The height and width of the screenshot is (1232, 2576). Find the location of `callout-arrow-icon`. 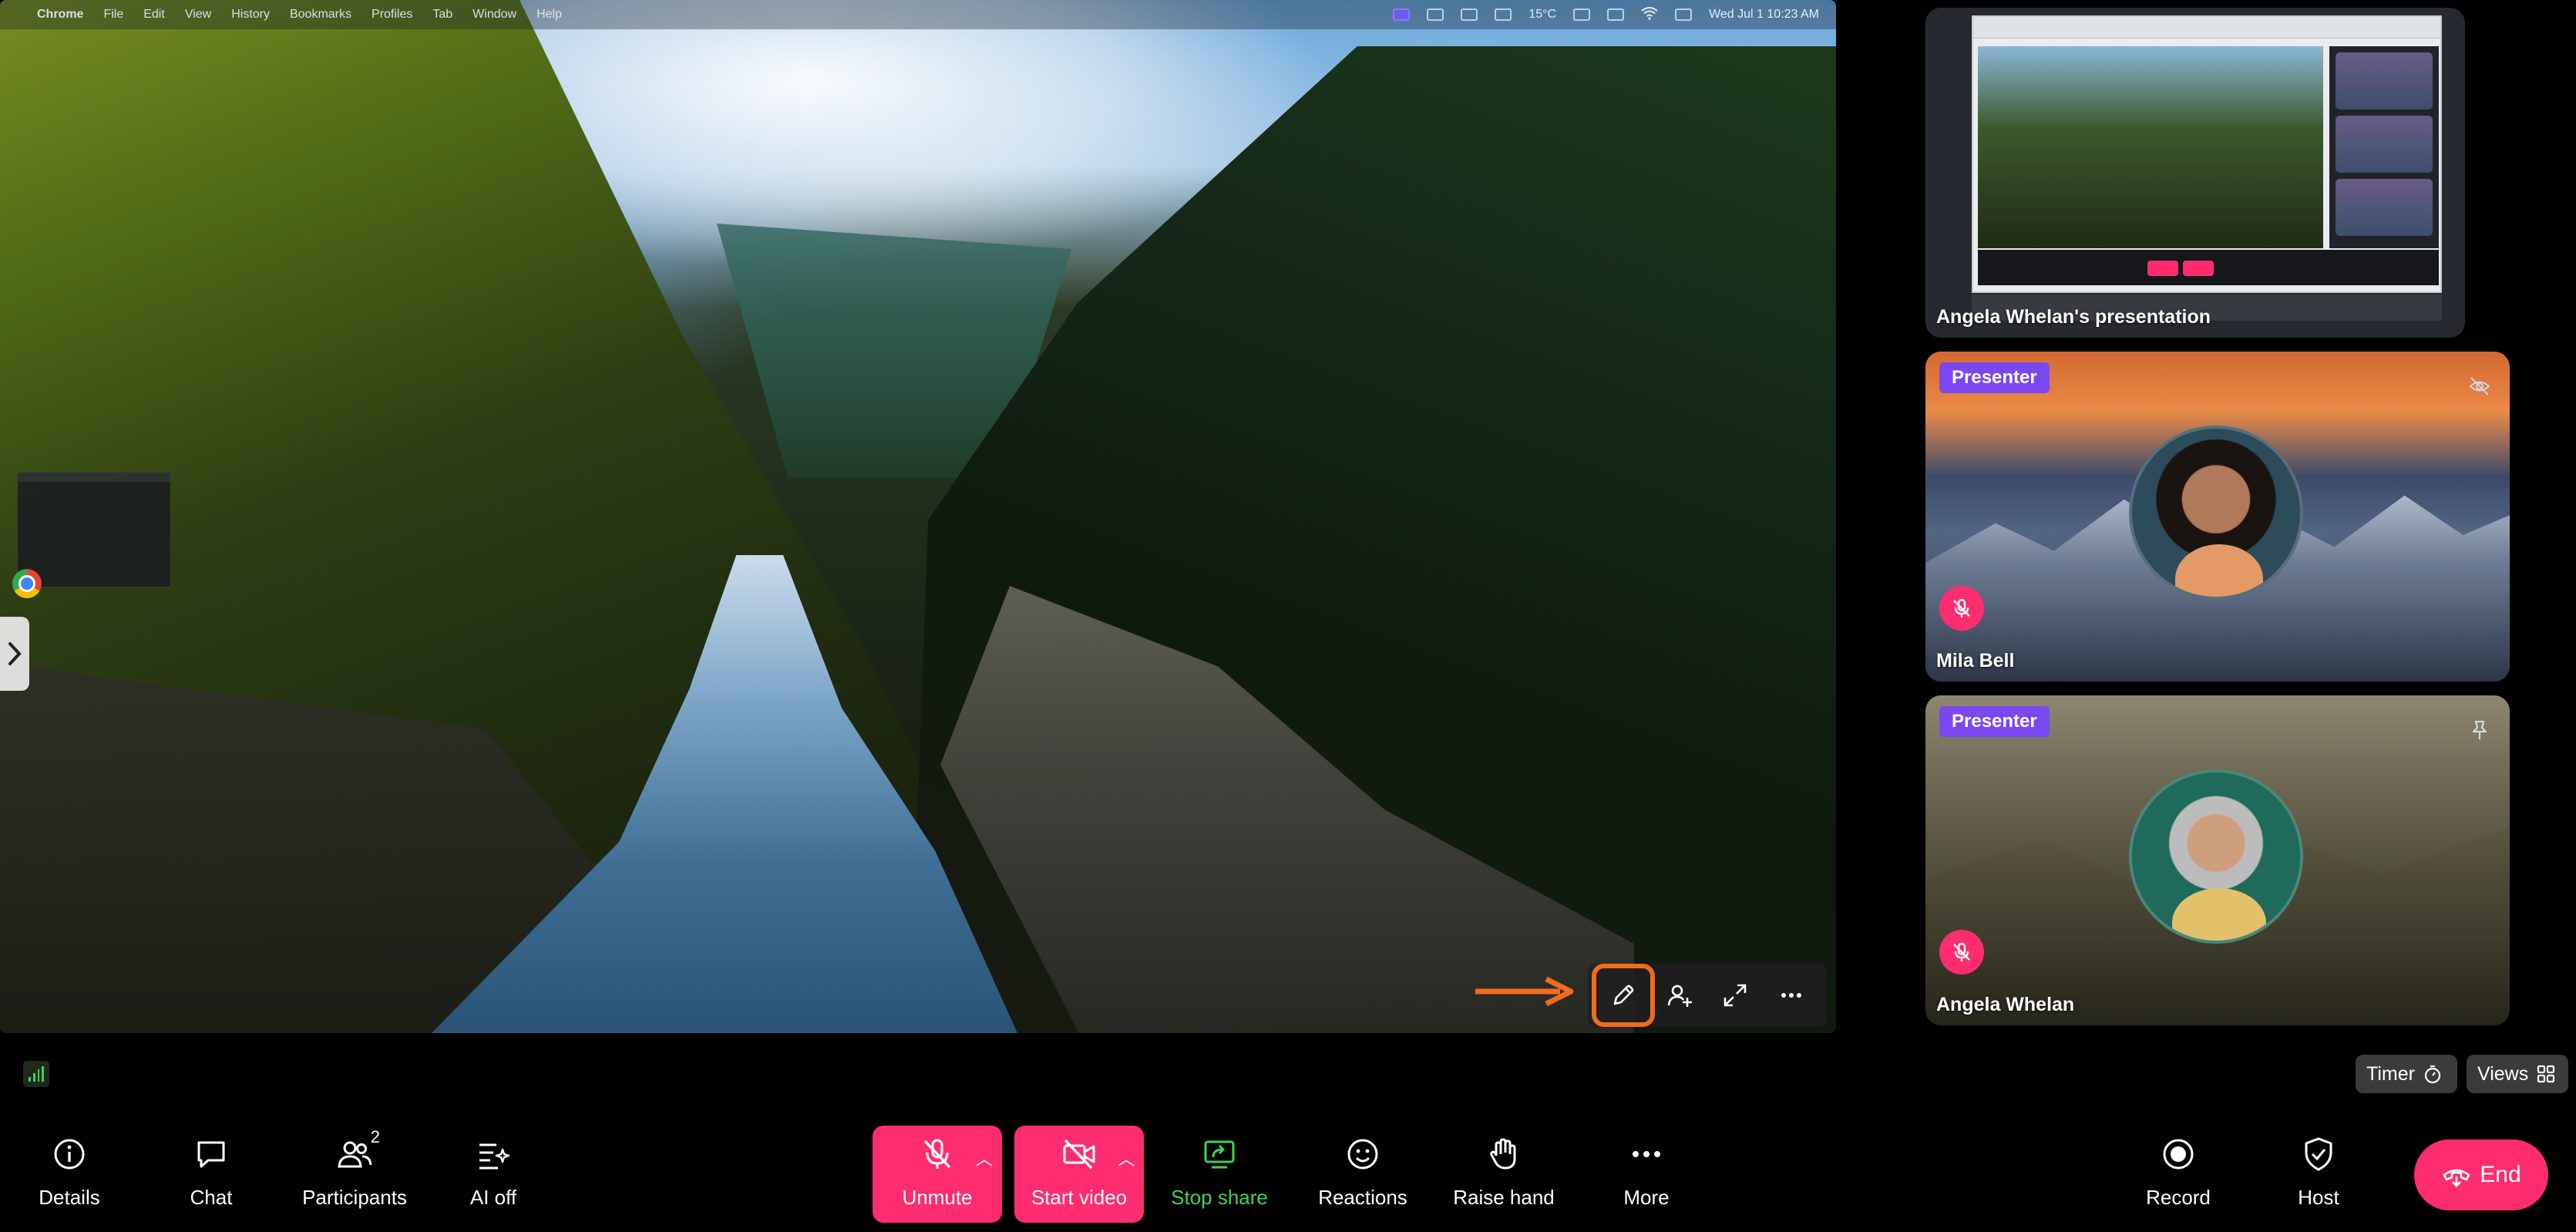

callout-arrow-icon is located at coordinates (1524, 991).